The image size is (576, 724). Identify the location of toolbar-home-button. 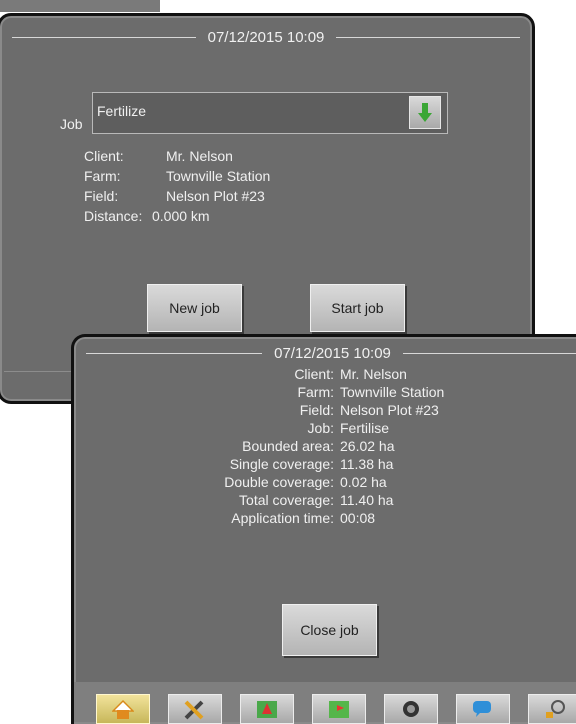
(123, 709).